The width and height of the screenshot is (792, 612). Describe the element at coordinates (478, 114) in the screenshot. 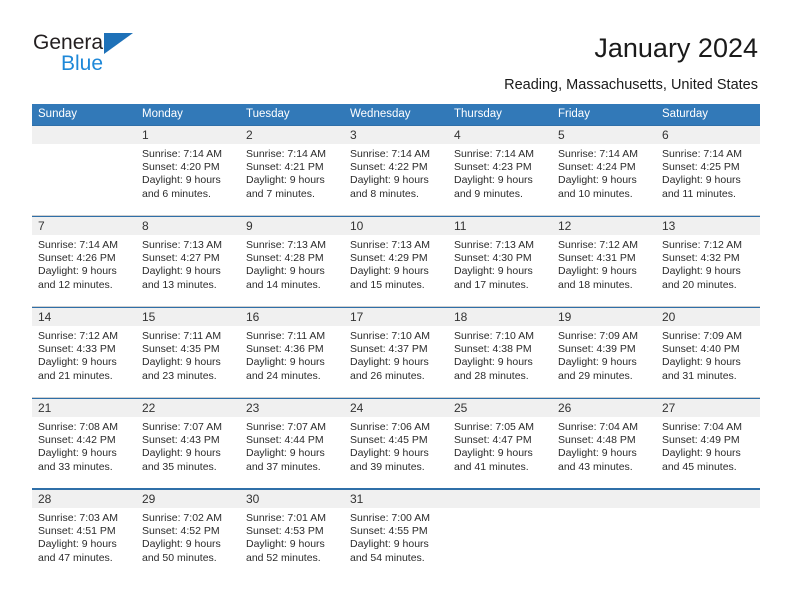

I see `weekday-header-thursday: Thursday` at that location.